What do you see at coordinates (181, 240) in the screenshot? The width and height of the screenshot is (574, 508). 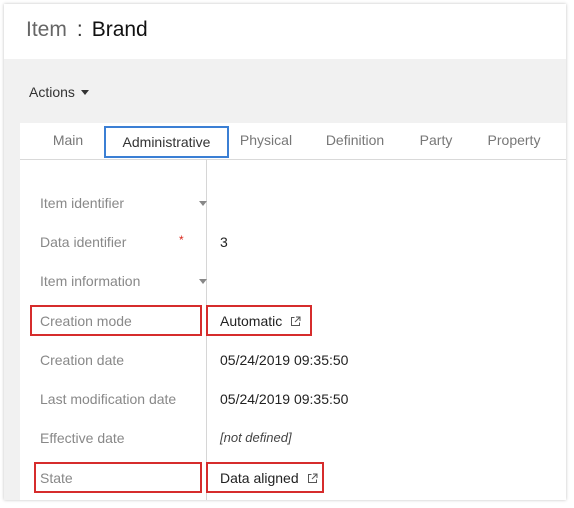 I see `required-marker: *` at bounding box center [181, 240].